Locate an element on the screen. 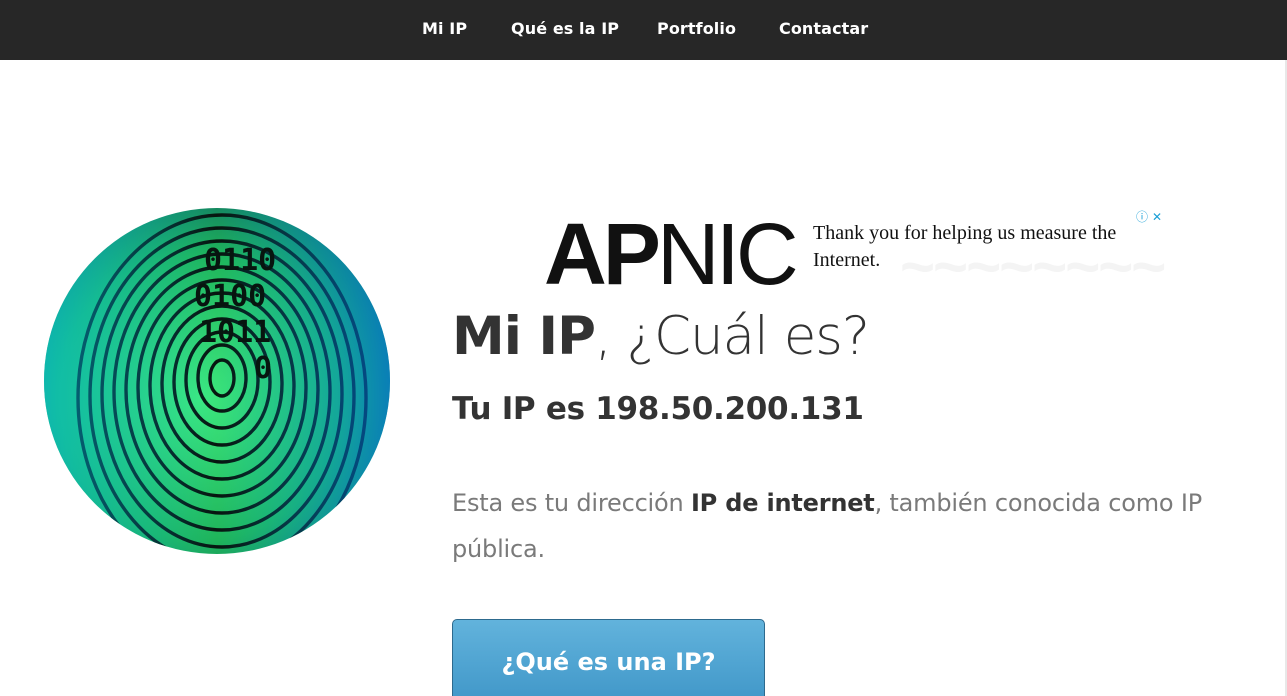  ad-logo-suffix: NIC is located at coordinates (727, 251).